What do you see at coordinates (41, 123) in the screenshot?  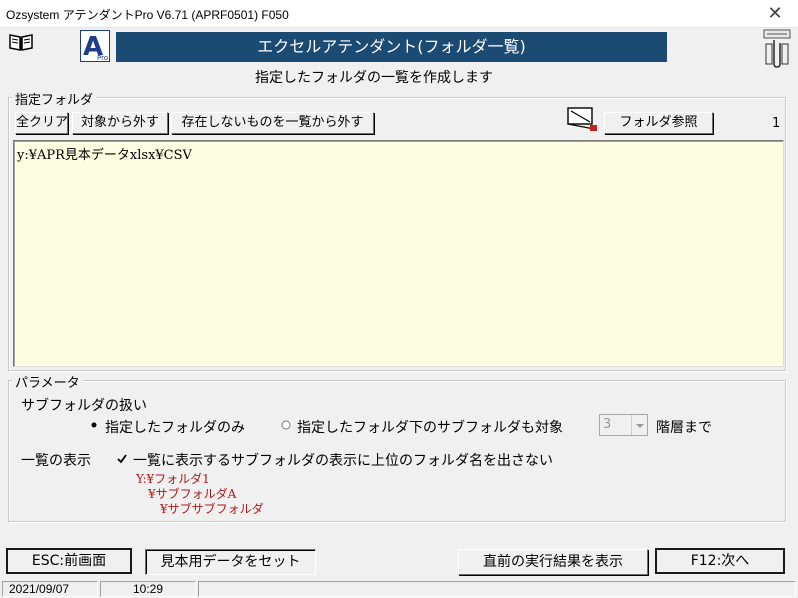 I see `clear-all-button: 全クリア` at bounding box center [41, 123].